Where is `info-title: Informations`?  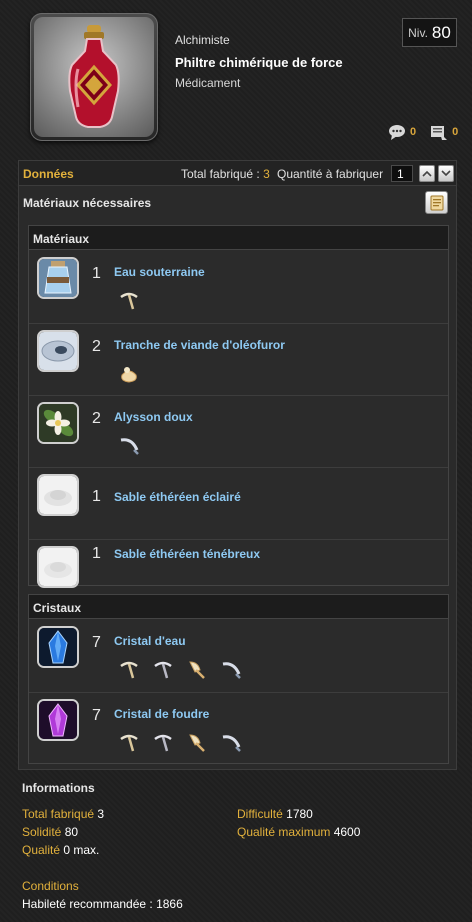
info-title: Informations is located at coordinates (58, 788).